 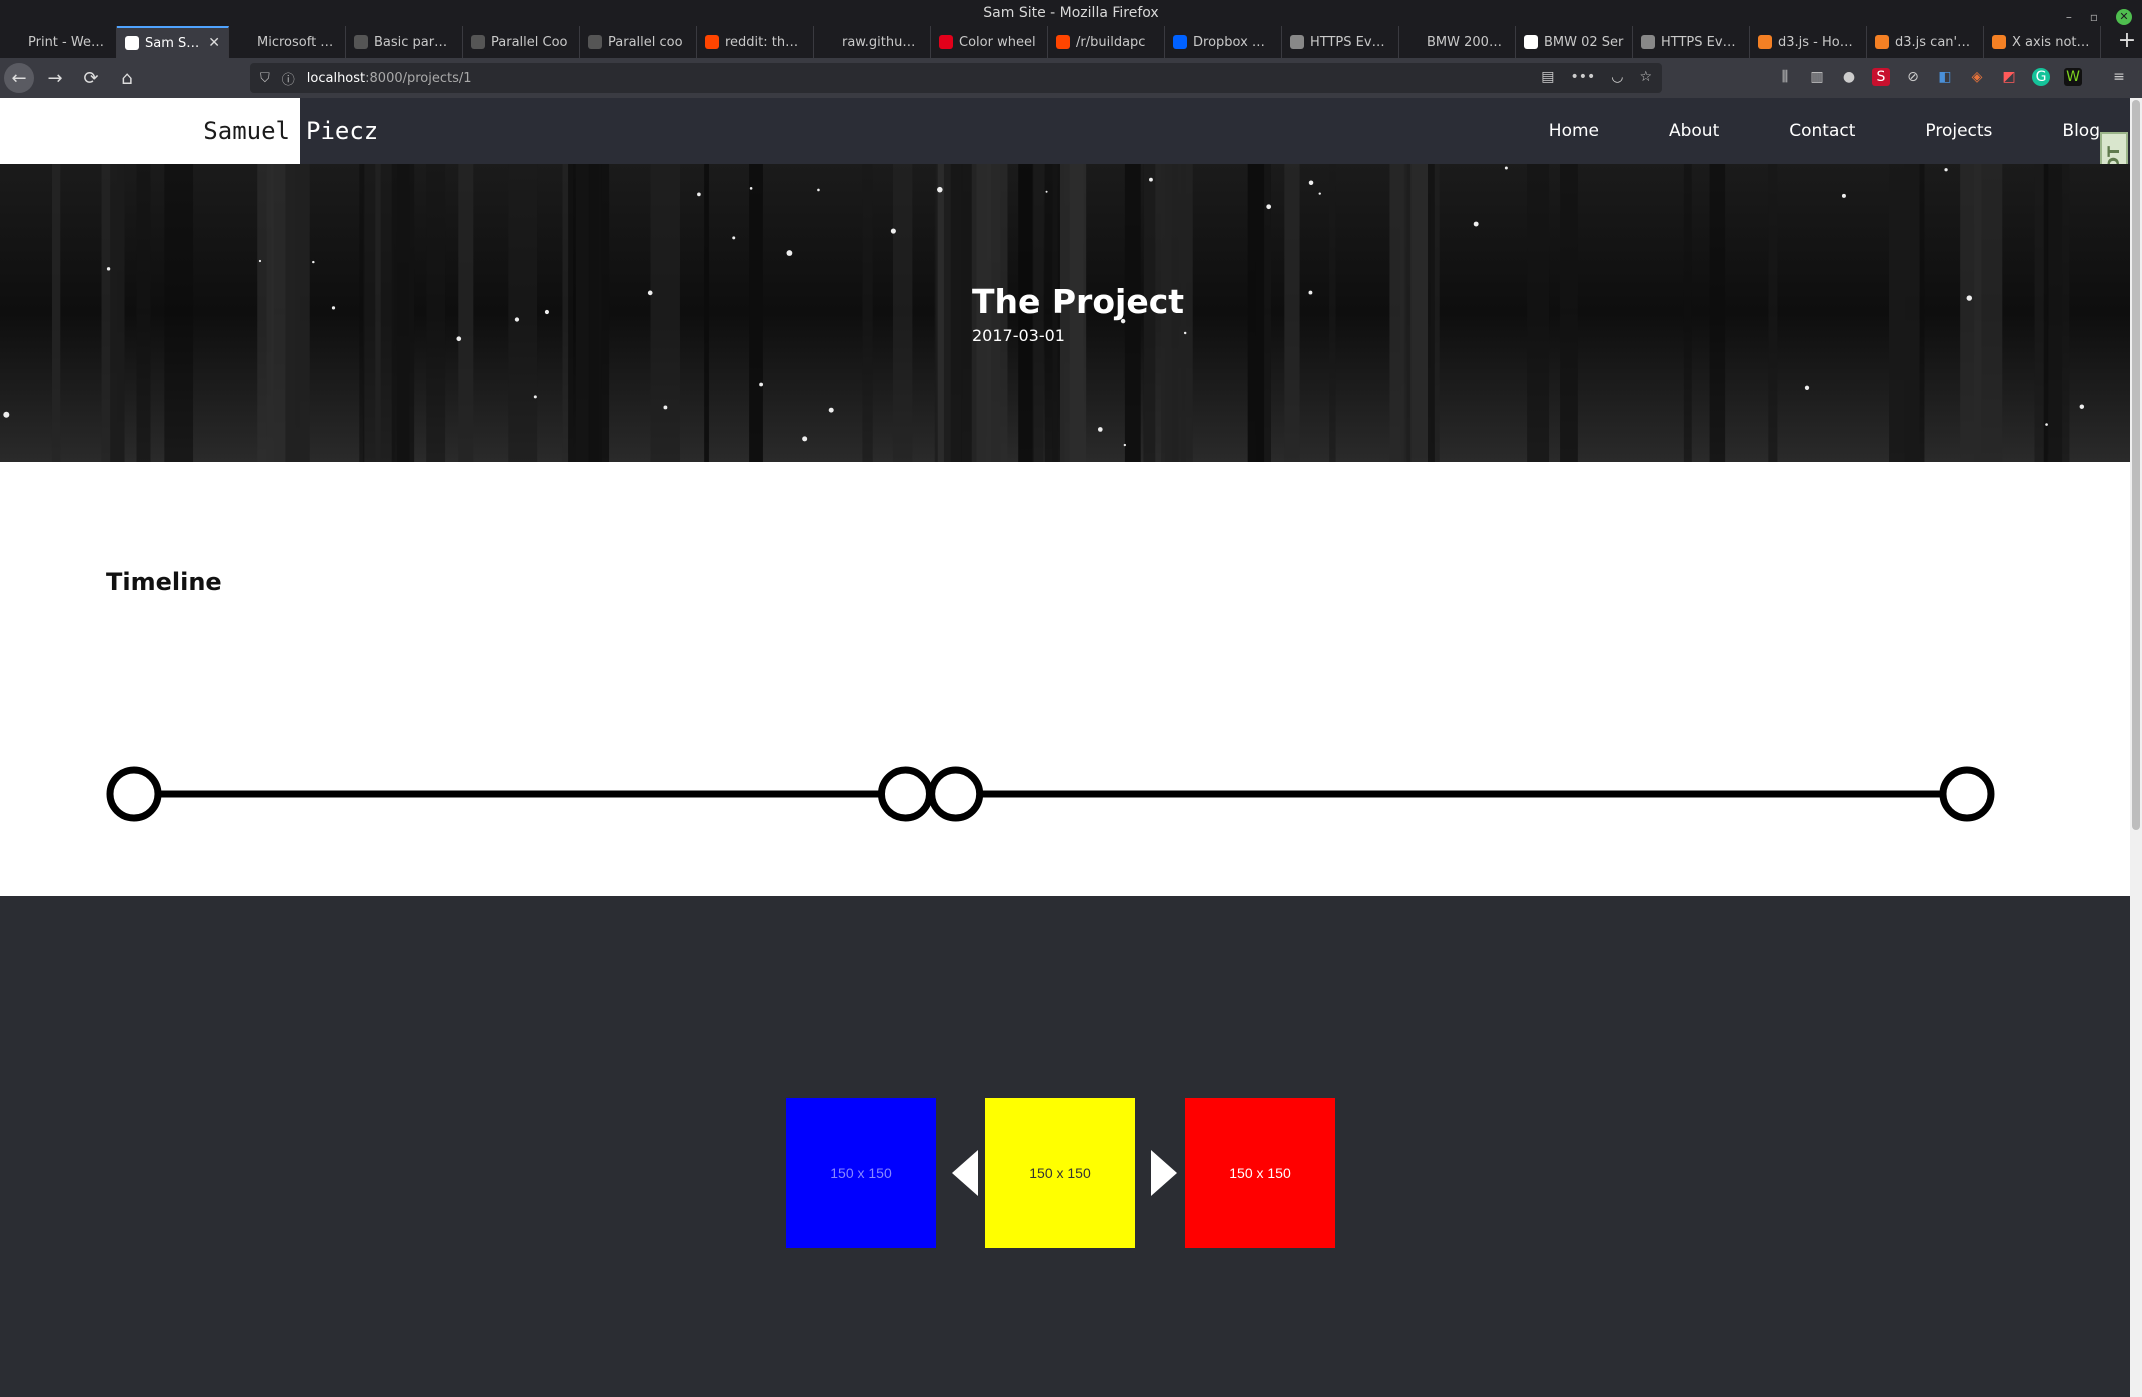 I want to click on tab: BMW 02 Ser, so click(x=1574, y=42).